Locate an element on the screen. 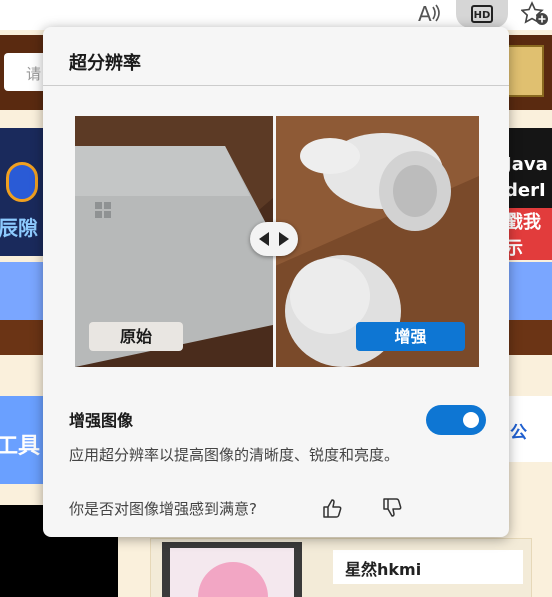 The image size is (552, 597). add-favorite-button is located at coordinates (535, 14).